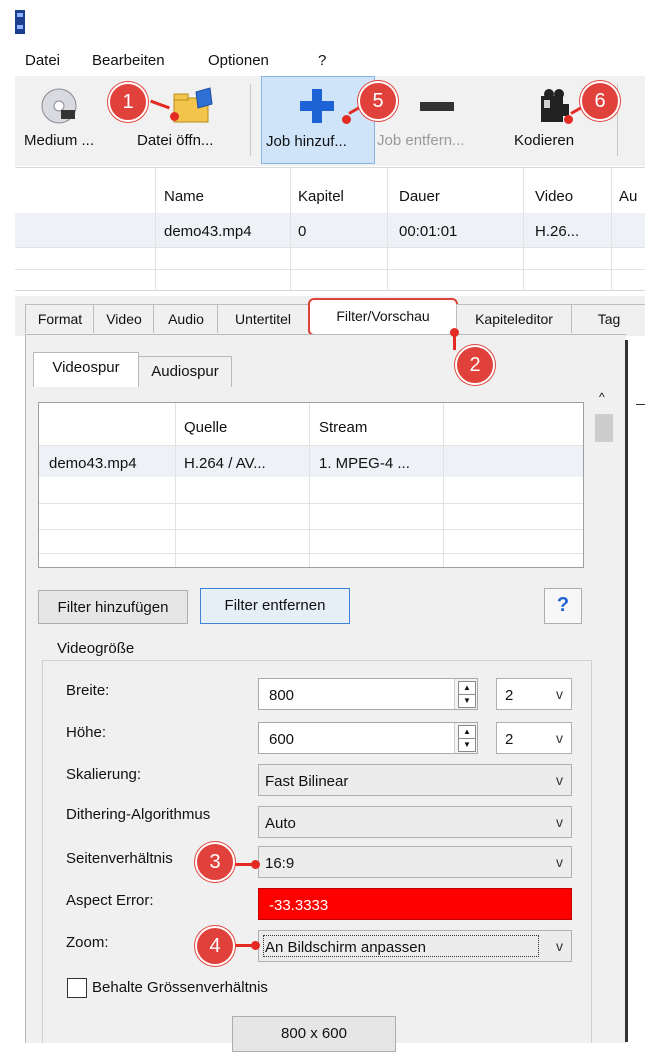 This screenshot has width=645, height=1052. Describe the element at coordinates (534, 694) in the screenshot. I see `width-step-select: 2v` at that location.